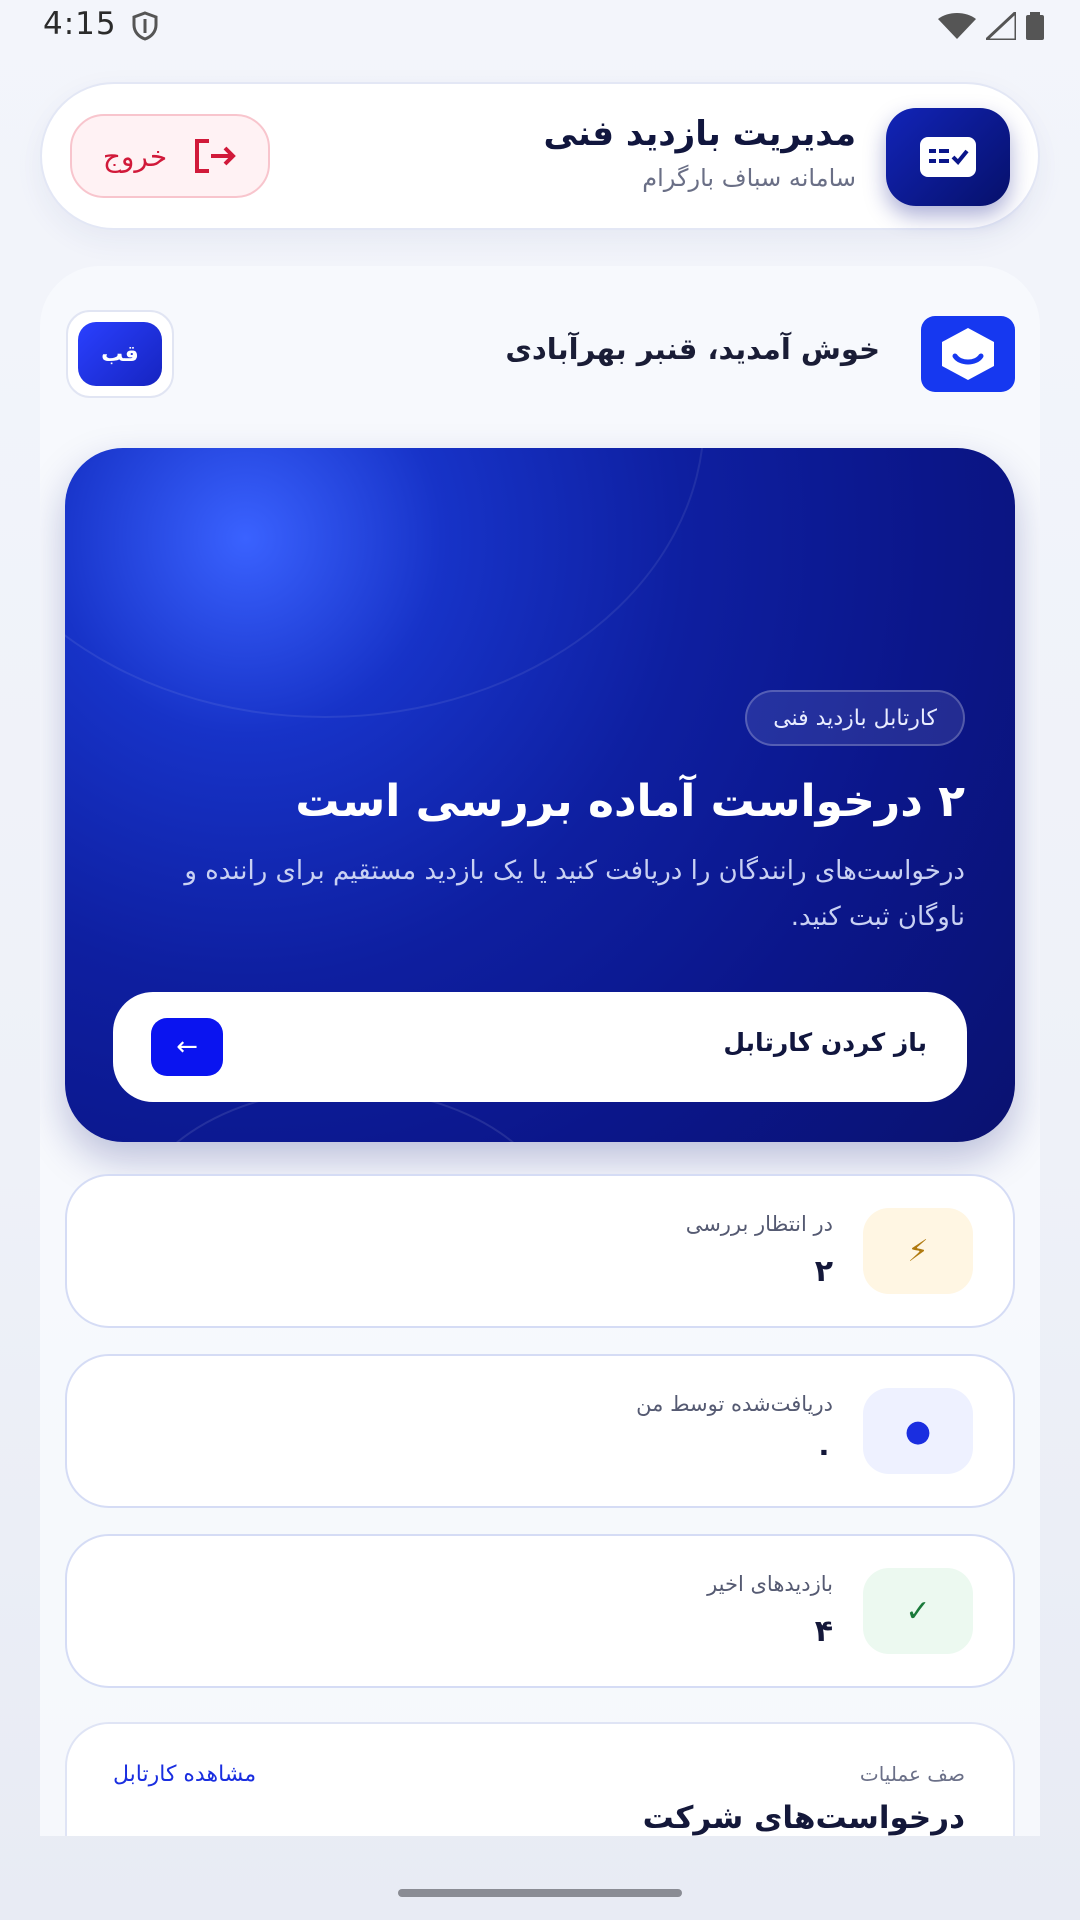  What do you see at coordinates (135, 156) in the screenshot?
I see `logout-label: خروج` at bounding box center [135, 156].